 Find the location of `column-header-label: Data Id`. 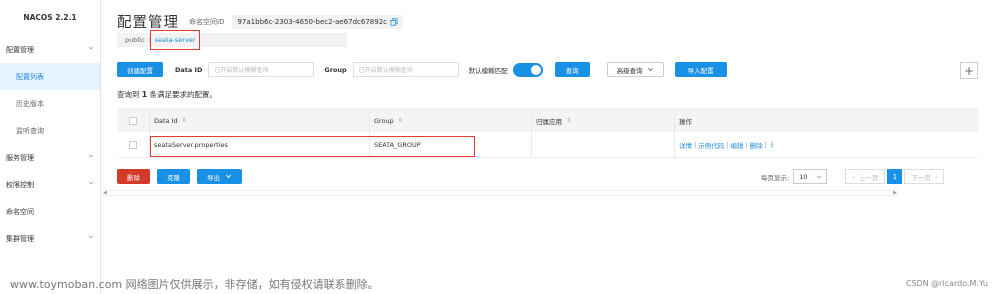

column-header-label: Data Id is located at coordinates (166, 120).